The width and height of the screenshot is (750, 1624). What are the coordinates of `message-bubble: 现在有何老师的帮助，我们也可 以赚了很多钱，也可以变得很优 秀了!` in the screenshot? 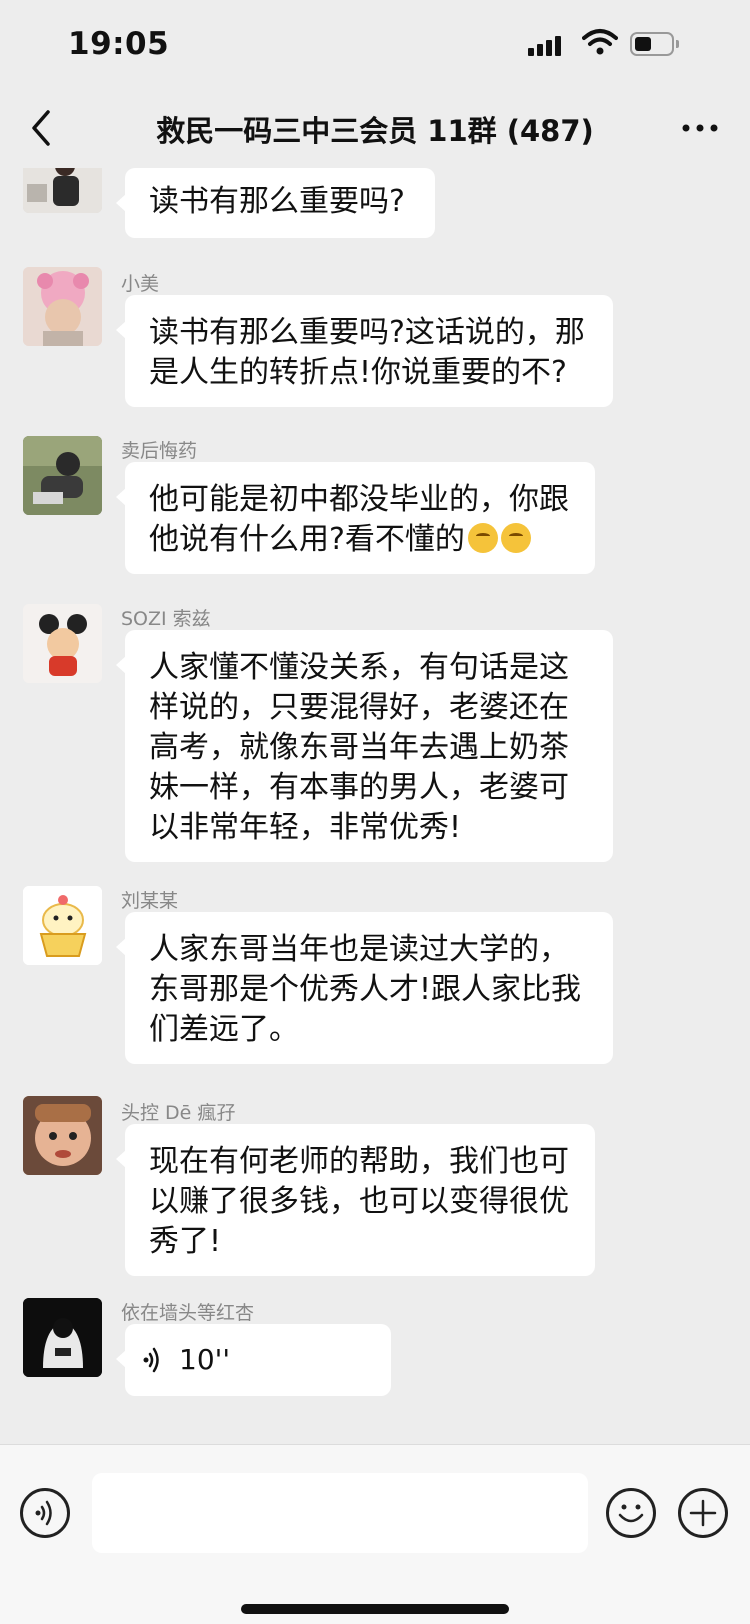 It's located at (355, 1200).